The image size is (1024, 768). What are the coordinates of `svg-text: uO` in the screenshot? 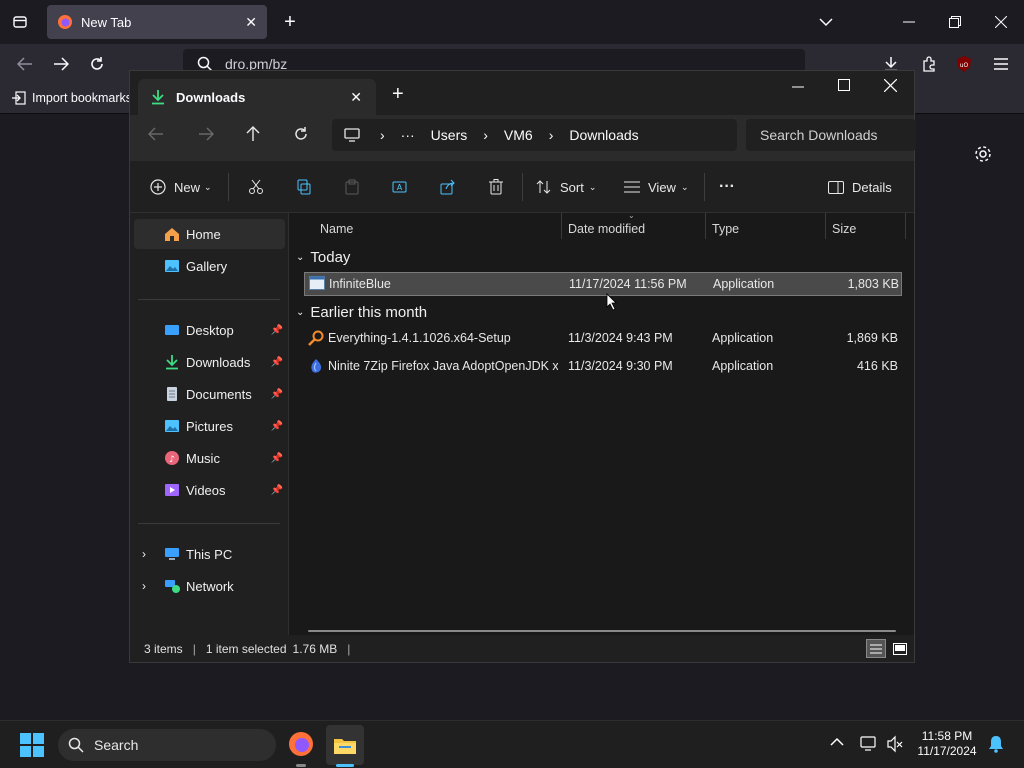 It's located at (964, 65).